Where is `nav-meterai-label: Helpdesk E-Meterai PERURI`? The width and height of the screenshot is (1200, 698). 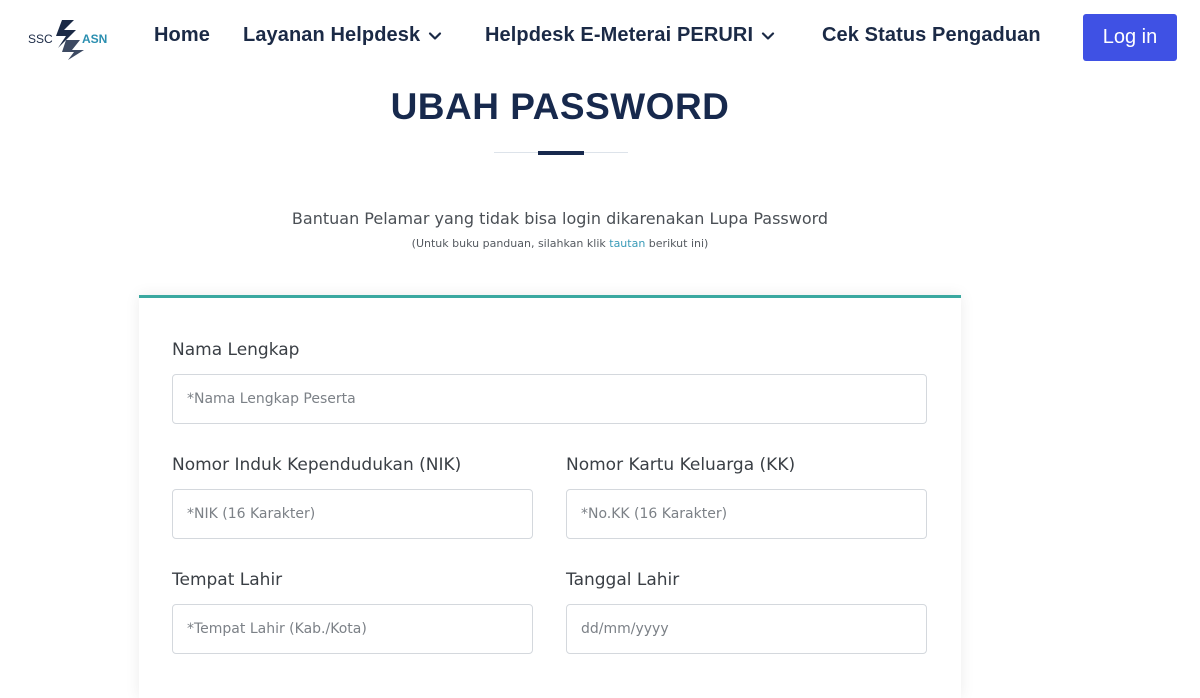
nav-meterai-label: Helpdesk E-Meterai PERURI is located at coordinates (619, 35).